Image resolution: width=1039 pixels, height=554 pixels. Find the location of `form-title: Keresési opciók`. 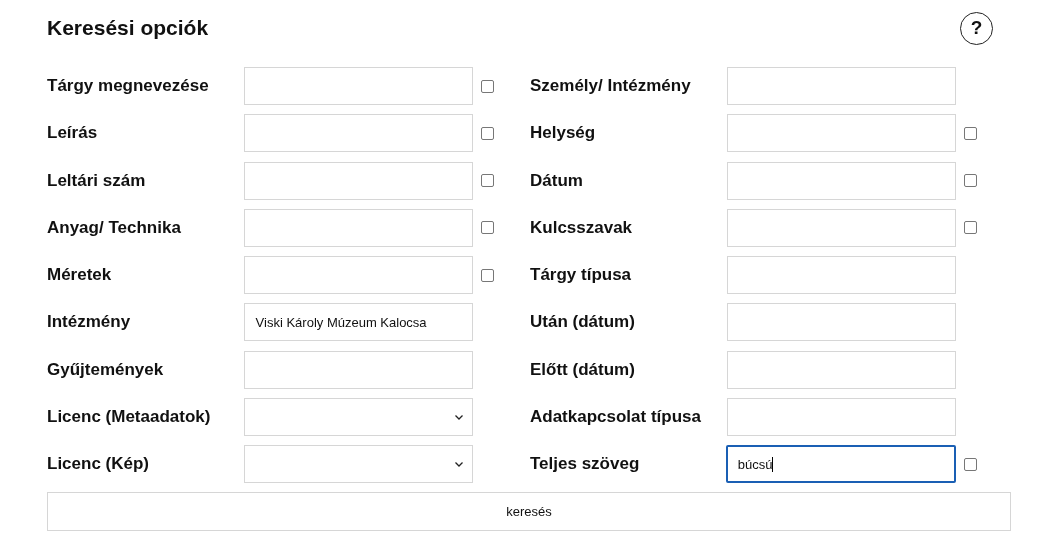

form-title: Keresési opciók is located at coordinates (128, 28).